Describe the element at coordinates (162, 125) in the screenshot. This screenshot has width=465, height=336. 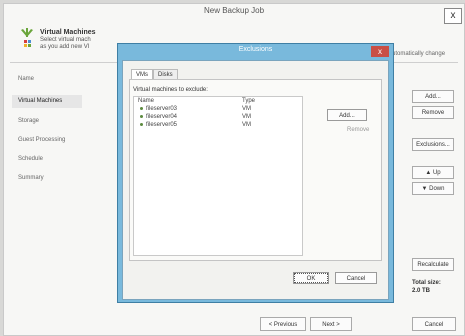
I see `vm-name: fileserver05` at that location.